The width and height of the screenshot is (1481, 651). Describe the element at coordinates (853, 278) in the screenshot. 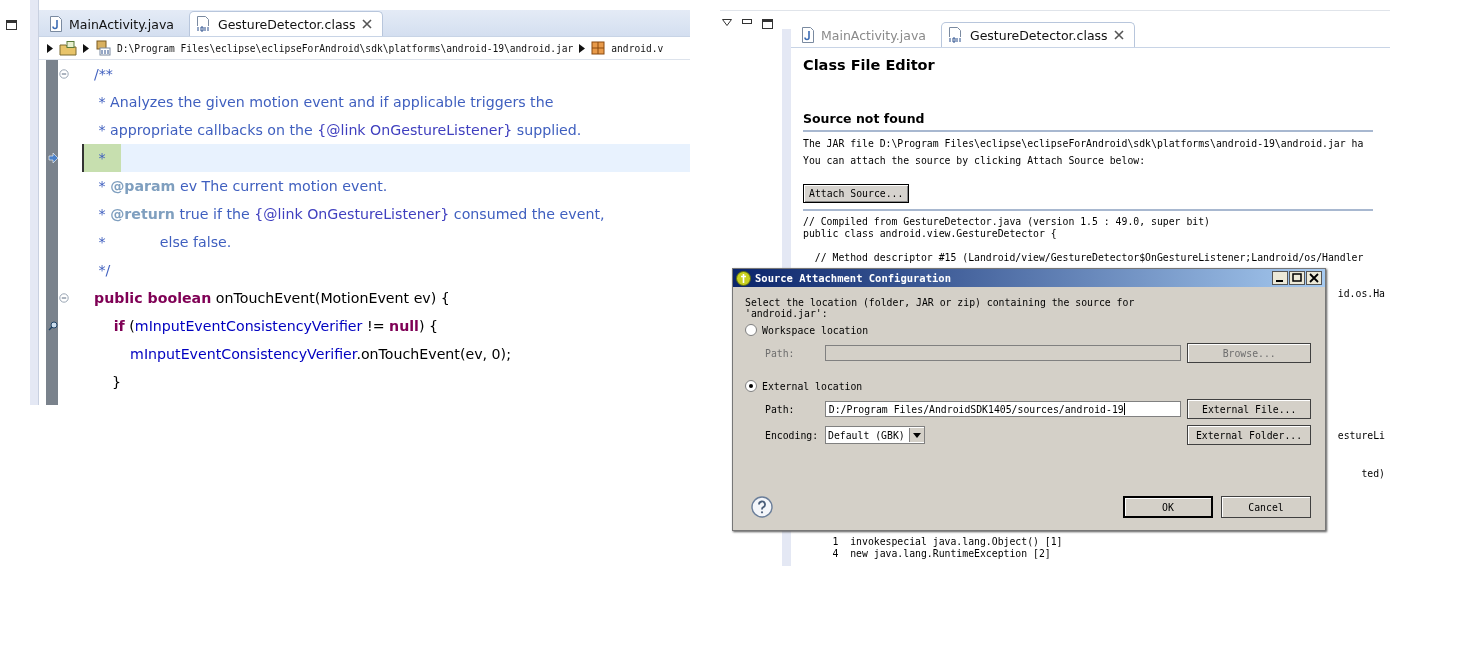

I see `dialog-title: Source Attachment Configuration` at that location.